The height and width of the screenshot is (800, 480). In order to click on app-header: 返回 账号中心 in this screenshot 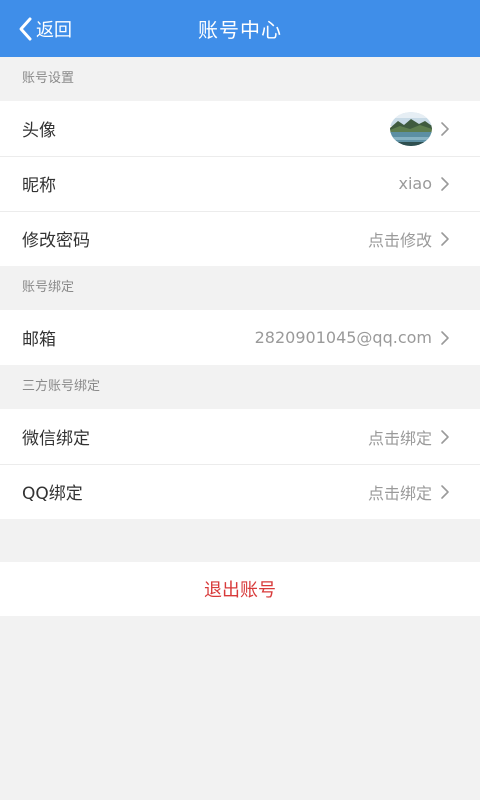, I will do `click(240, 28)`.